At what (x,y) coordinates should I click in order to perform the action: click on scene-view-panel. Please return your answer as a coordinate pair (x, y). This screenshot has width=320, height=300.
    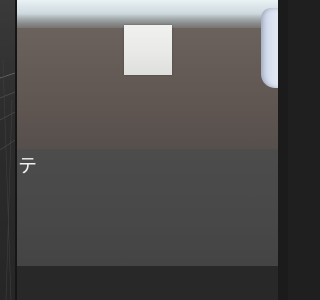
    Looking at the image, I should click on (7, 150).